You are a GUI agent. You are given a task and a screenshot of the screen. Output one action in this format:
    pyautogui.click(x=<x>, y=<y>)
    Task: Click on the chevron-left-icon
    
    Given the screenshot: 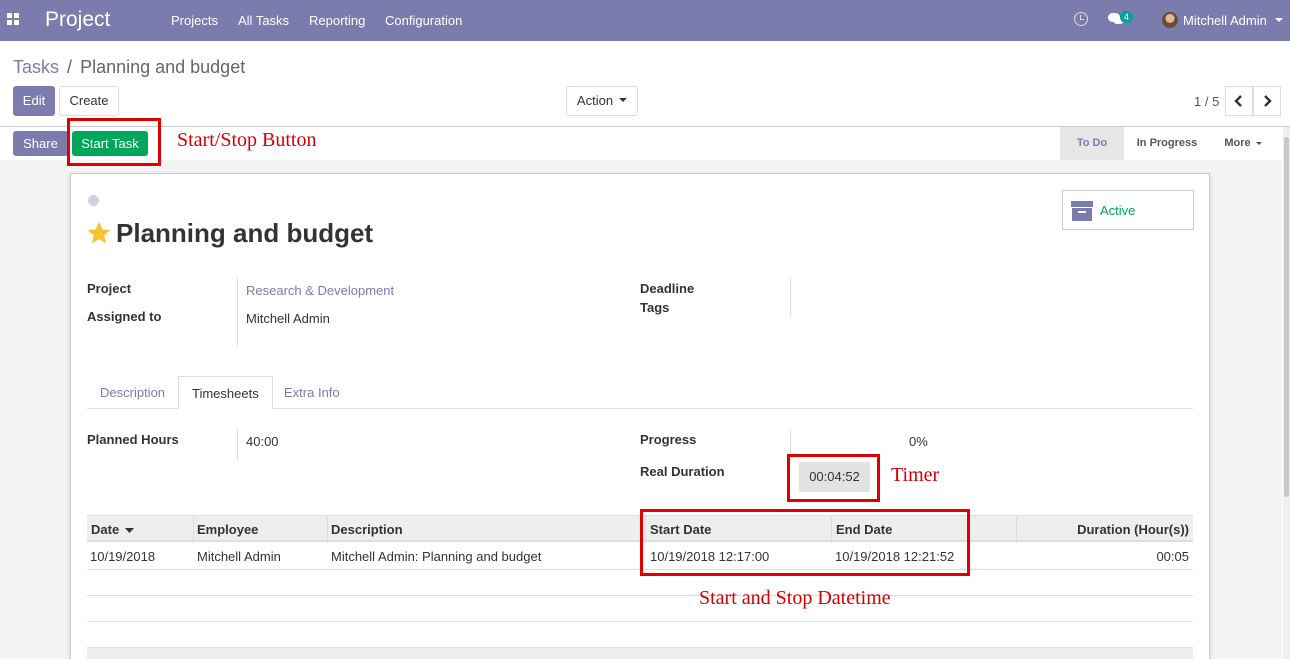 What is the action you would take?
    pyautogui.click(x=1238, y=101)
    